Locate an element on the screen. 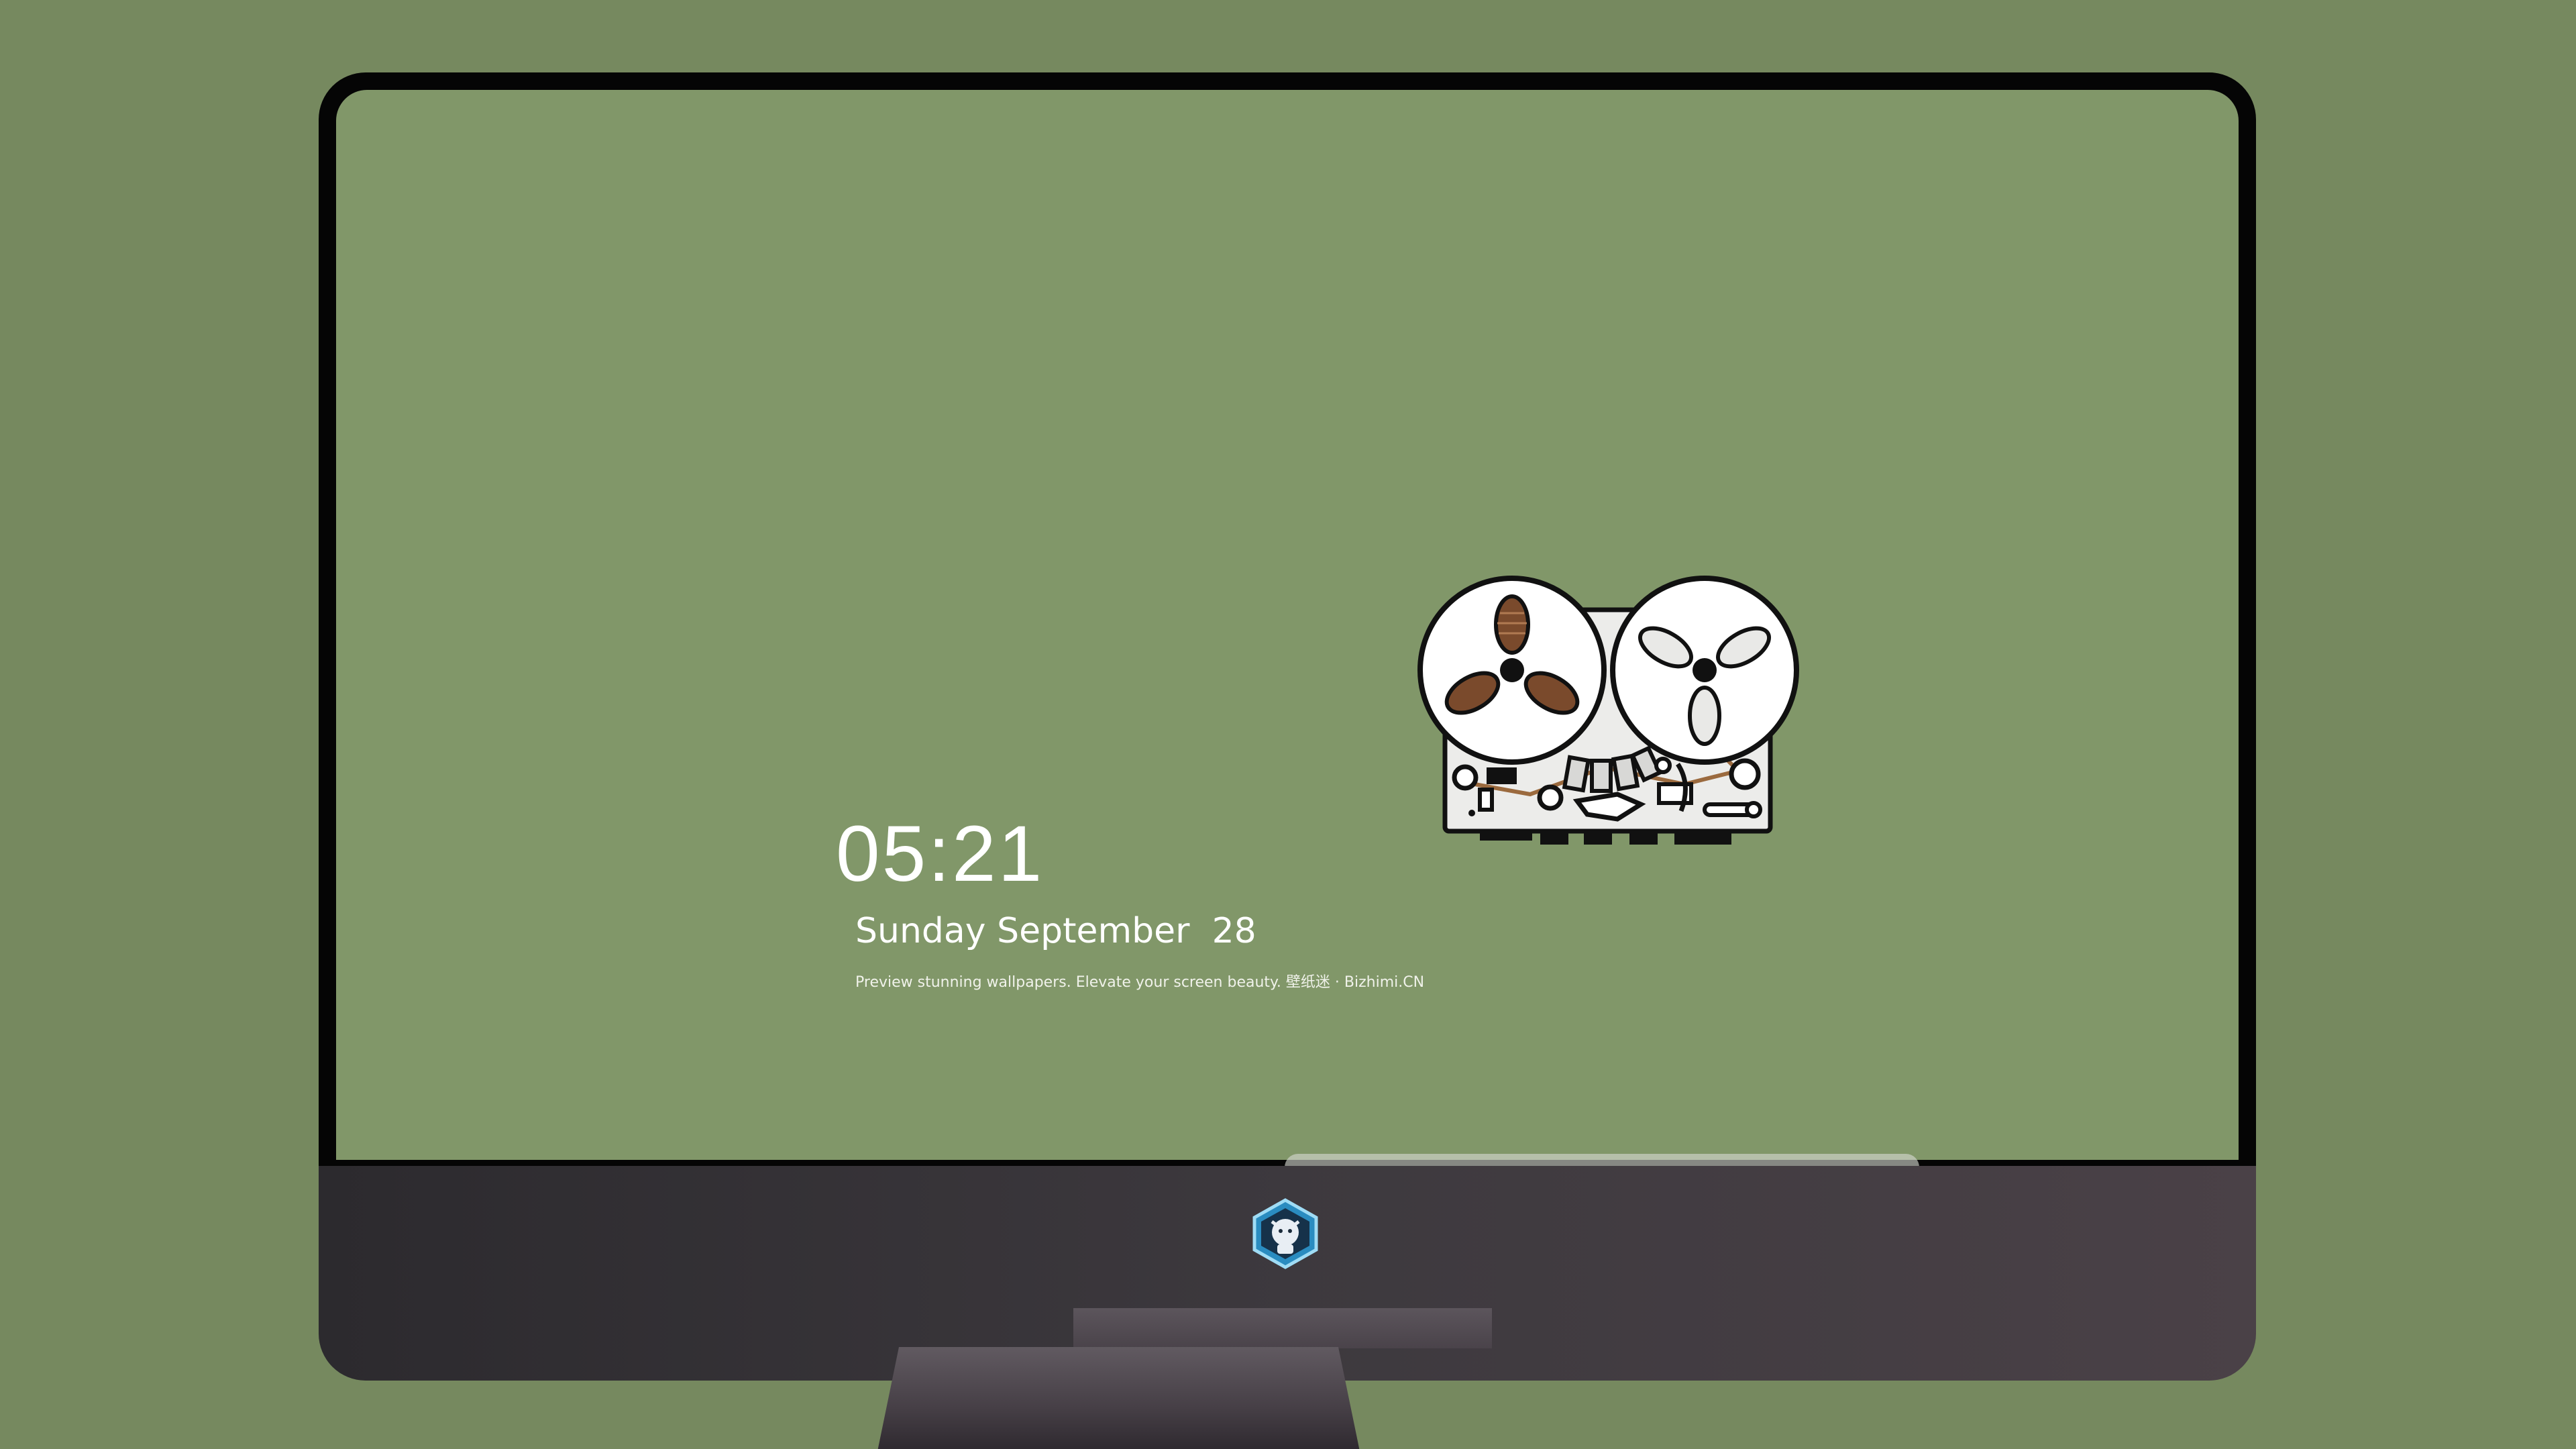  monitor-stand-neck is located at coordinates (1282, 1328).